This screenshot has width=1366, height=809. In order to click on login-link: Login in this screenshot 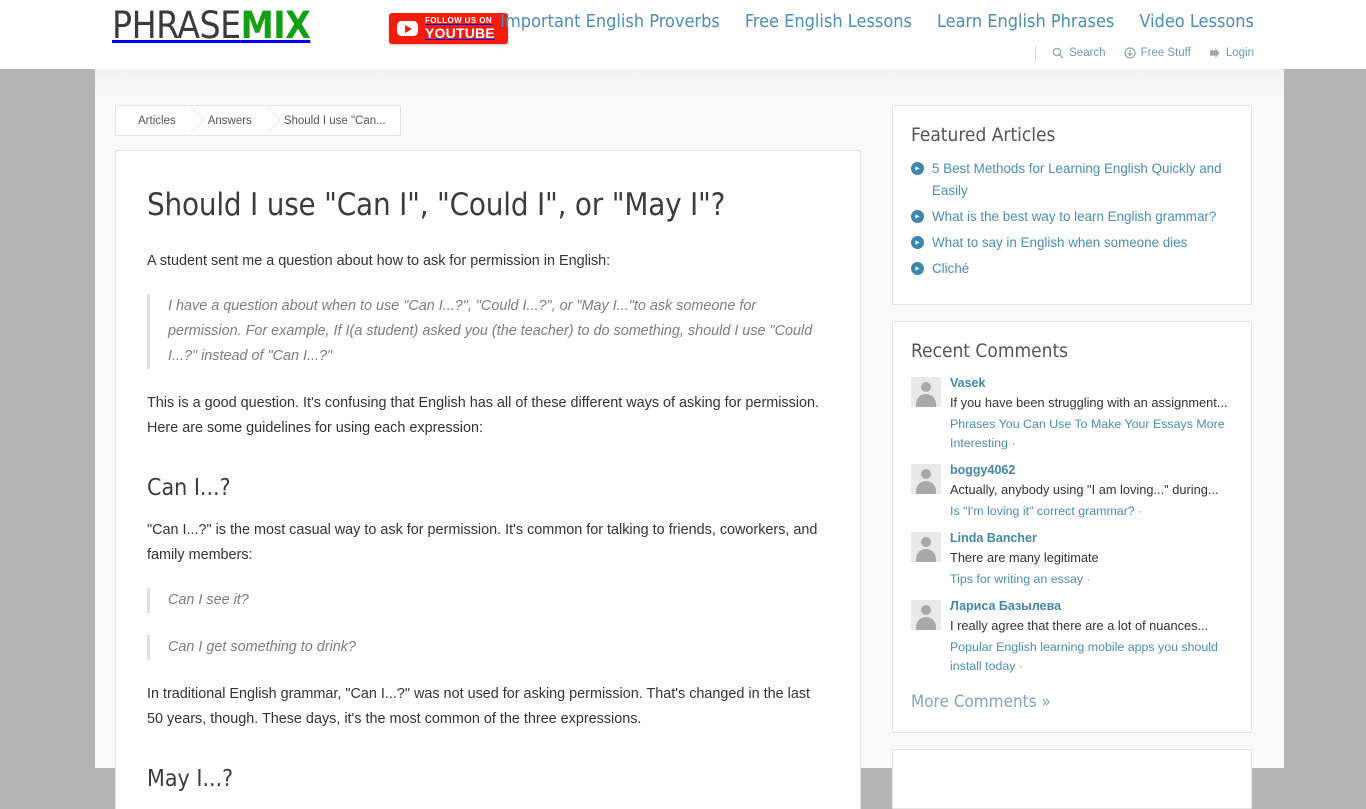, I will do `click(1231, 53)`.